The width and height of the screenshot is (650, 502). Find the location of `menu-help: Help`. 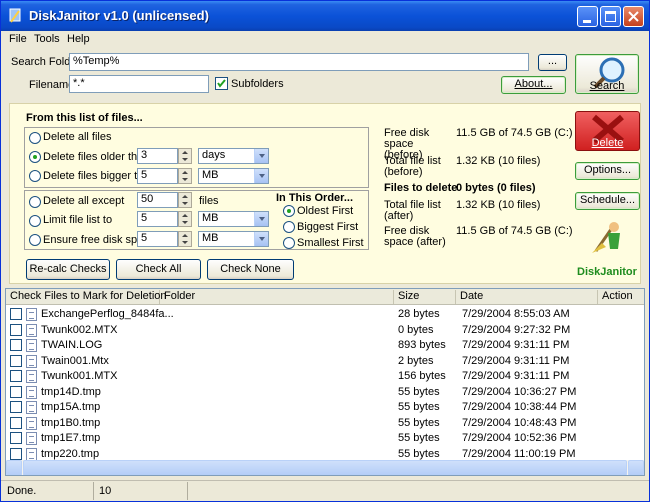

menu-help: Help is located at coordinates (78, 39).